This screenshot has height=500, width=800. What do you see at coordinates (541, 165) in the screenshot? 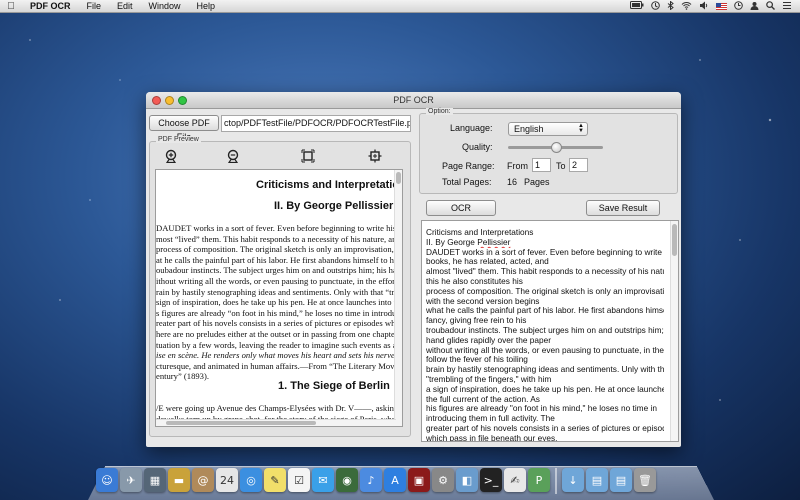
I see `from-page-field: 1` at bounding box center [541, 165].